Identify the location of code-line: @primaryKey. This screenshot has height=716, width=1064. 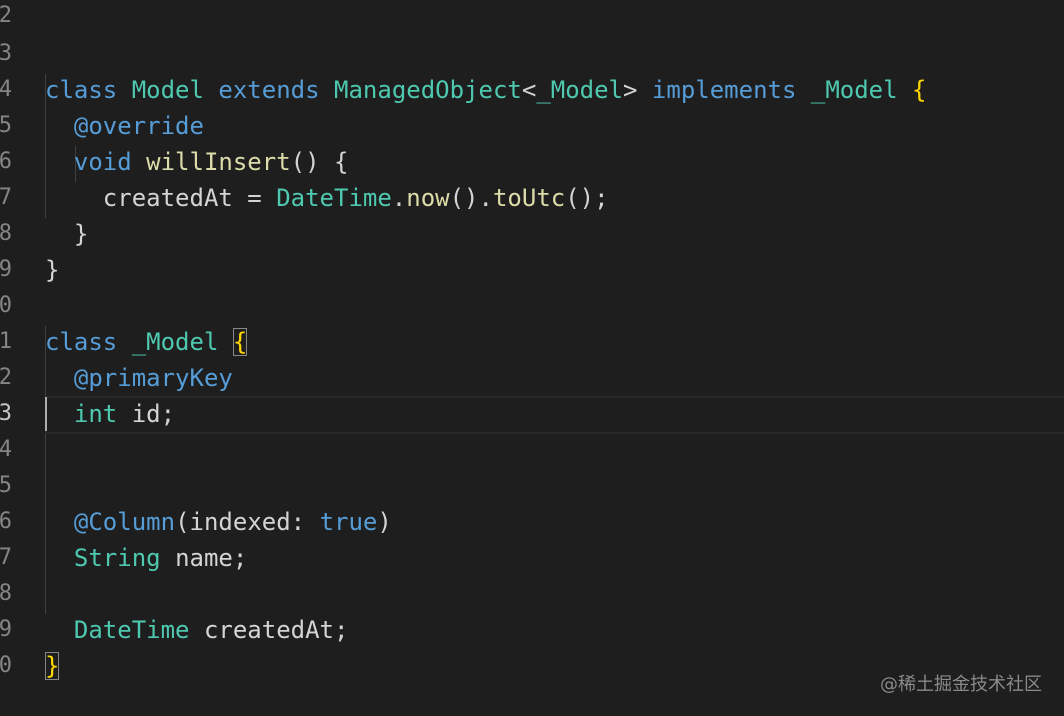
(532, 358).